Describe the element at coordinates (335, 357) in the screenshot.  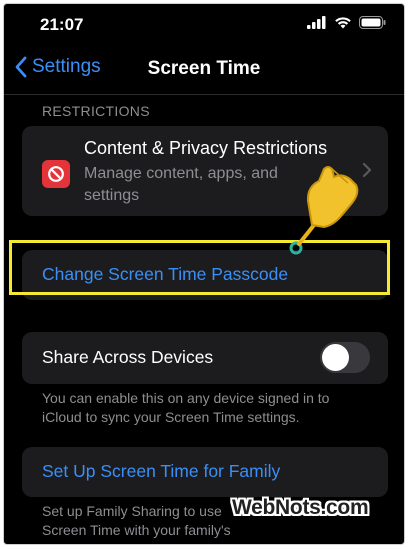
I see `toggle-knob` at that location.